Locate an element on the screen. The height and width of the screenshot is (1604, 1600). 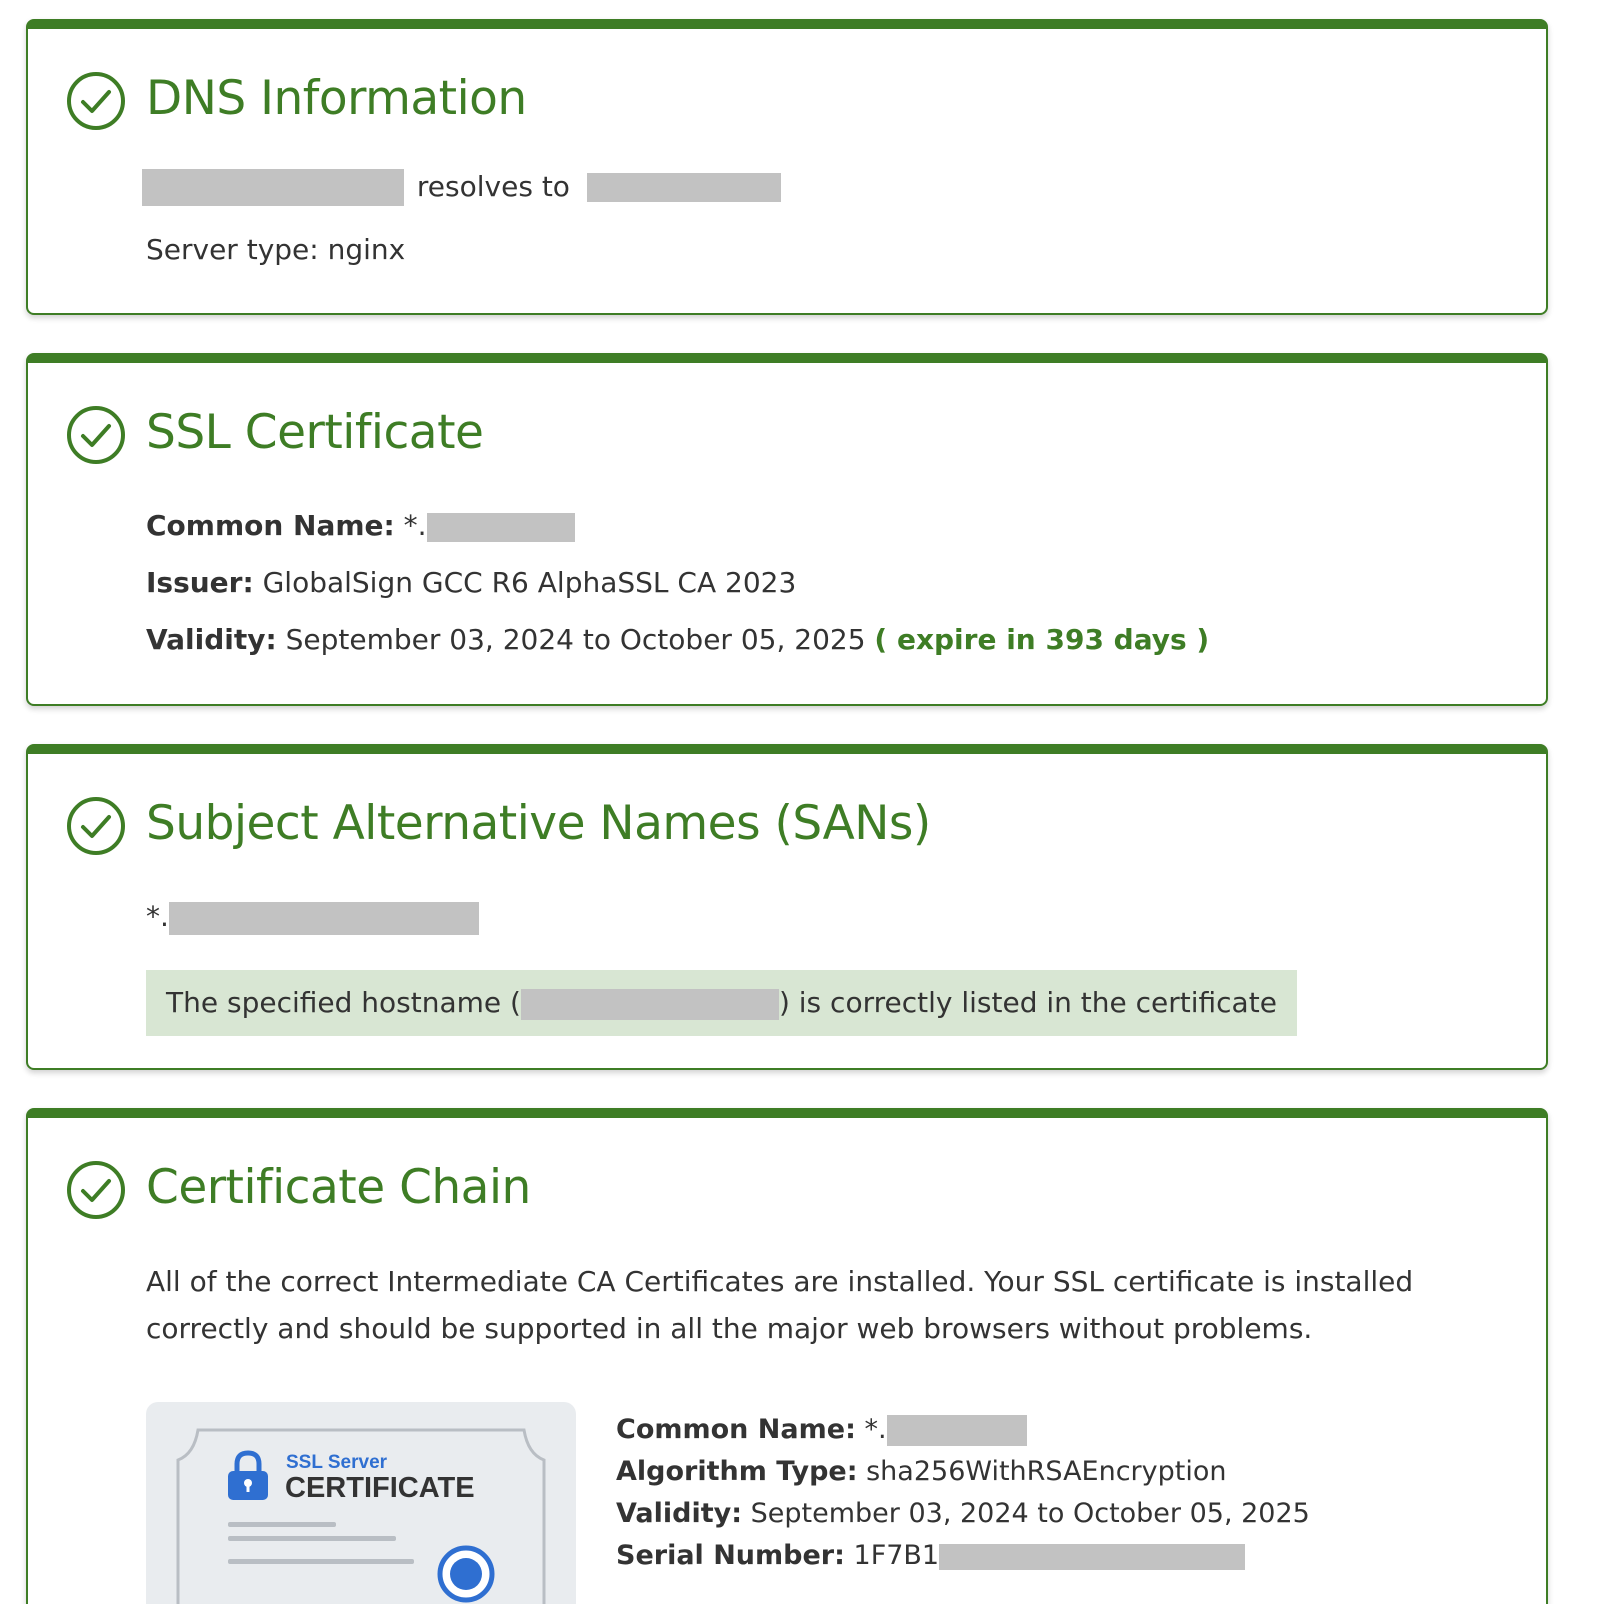
redacted-san is located at coordinates (323, 918).